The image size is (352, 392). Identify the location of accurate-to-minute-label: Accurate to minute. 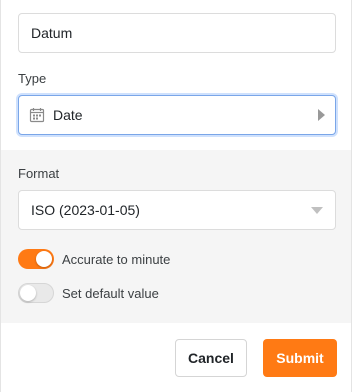
(116, 259).